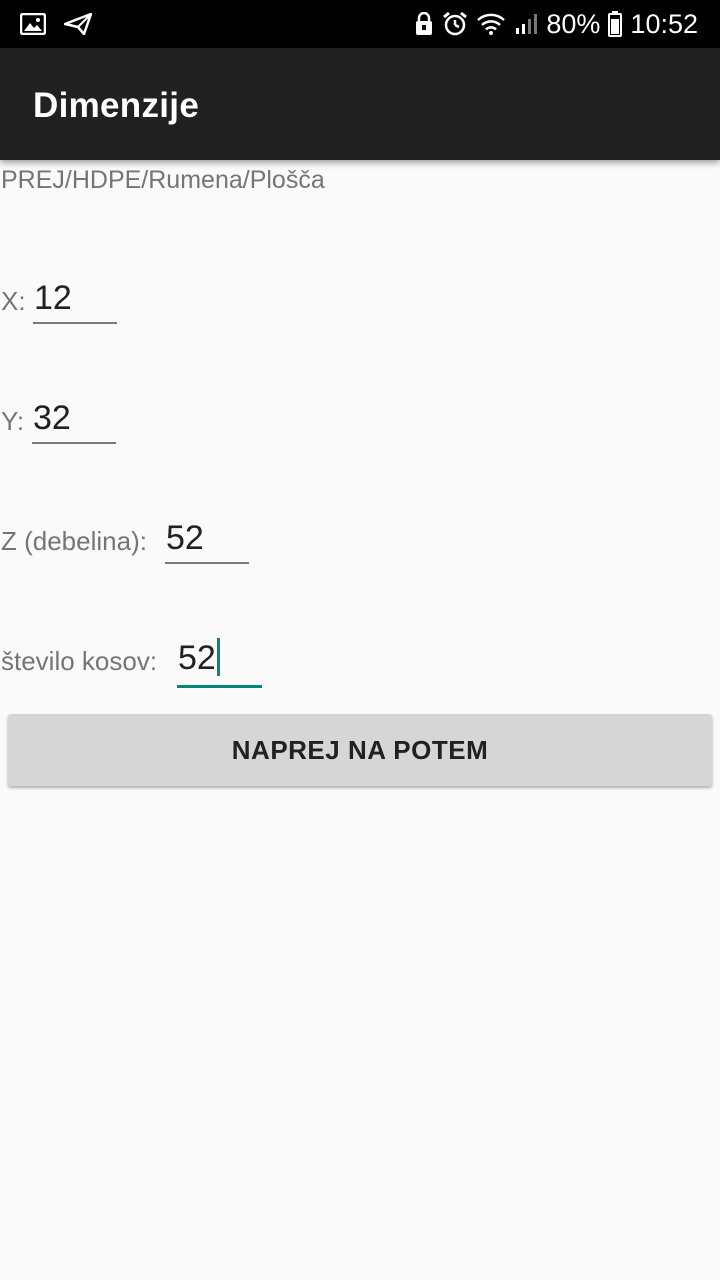 The height and width of the screenshot is (1280, 720). I want to click on clock-time: 10:52, so click(664, 23).